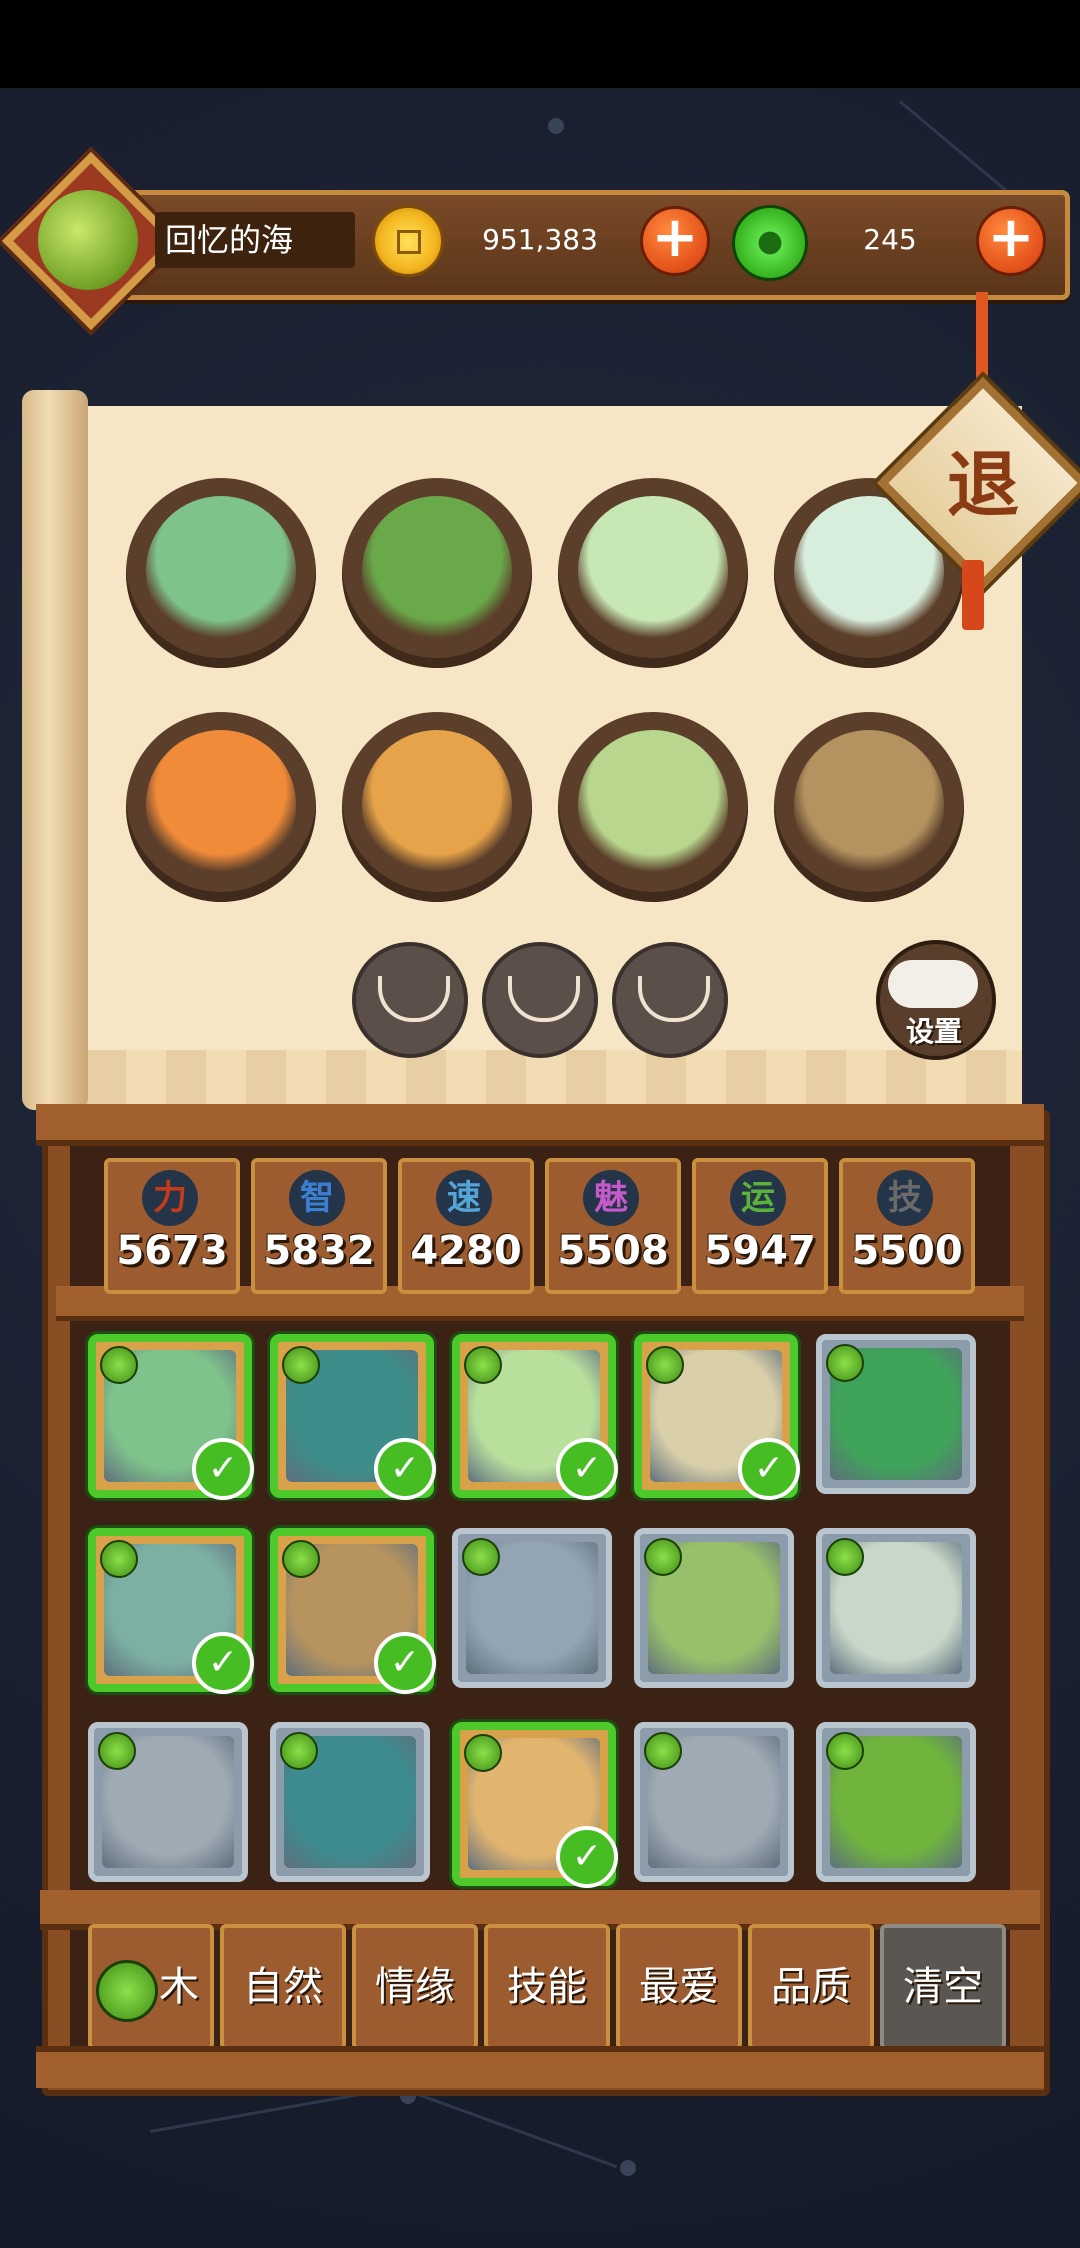 Image resolution: width=1080 pixels, height=2248 pixels. I want to click on silver-hair-swordsman-portrait, so click(653, 805).